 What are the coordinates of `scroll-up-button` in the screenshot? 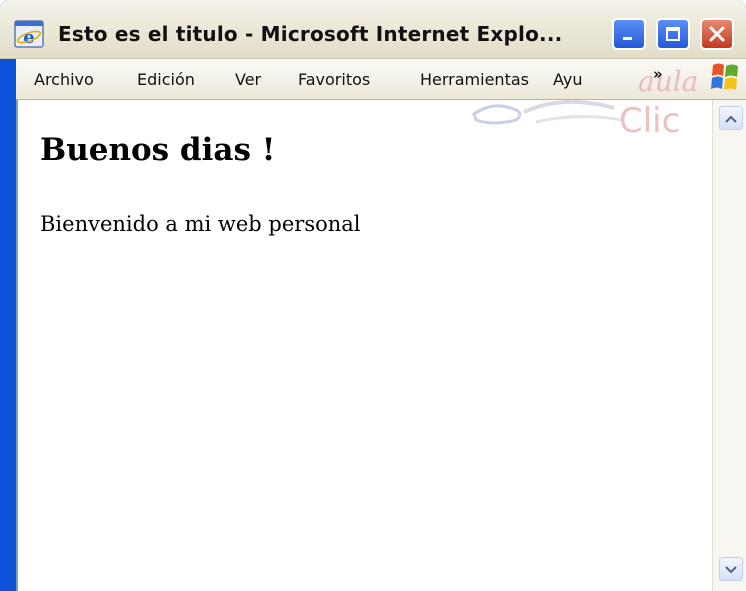 It's located at (731, 118).